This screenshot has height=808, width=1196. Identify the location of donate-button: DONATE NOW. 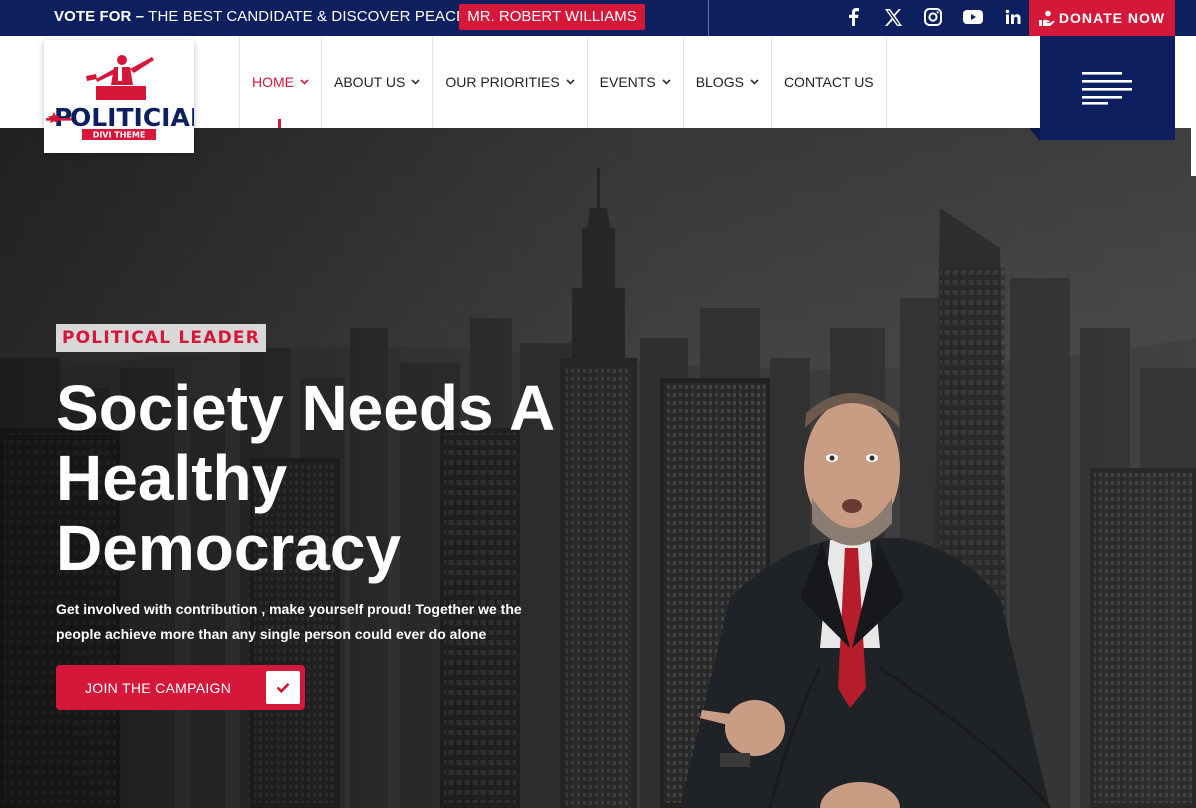
(1102, 18).